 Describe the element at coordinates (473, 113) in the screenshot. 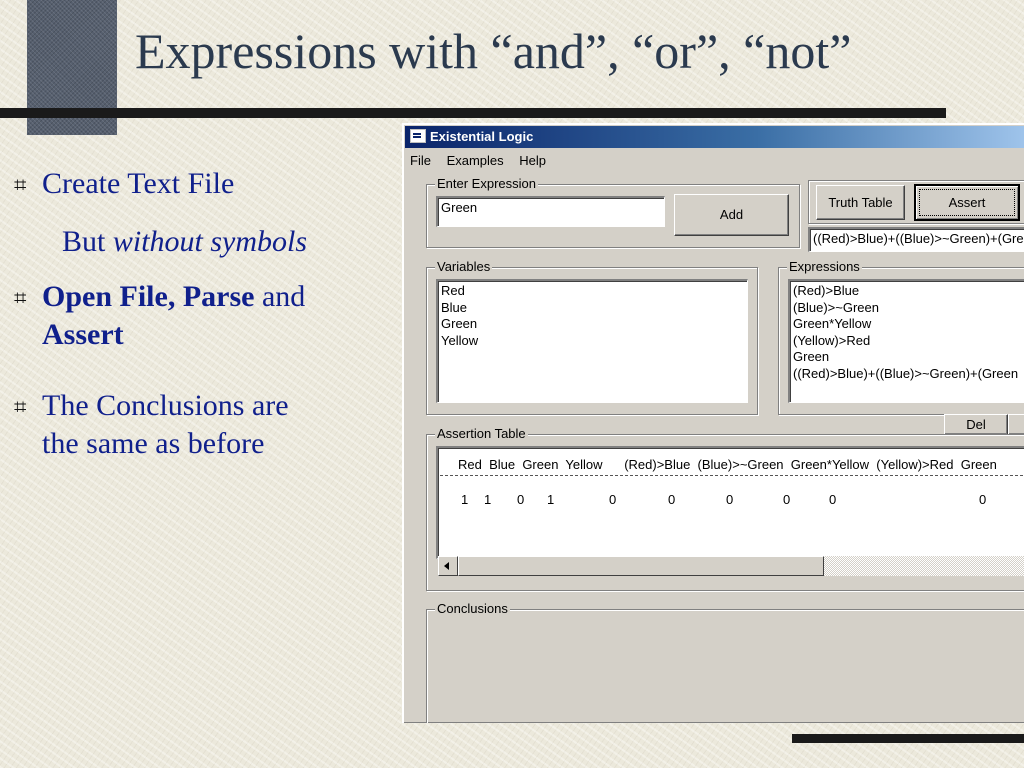

I see `title-rule` at that location.